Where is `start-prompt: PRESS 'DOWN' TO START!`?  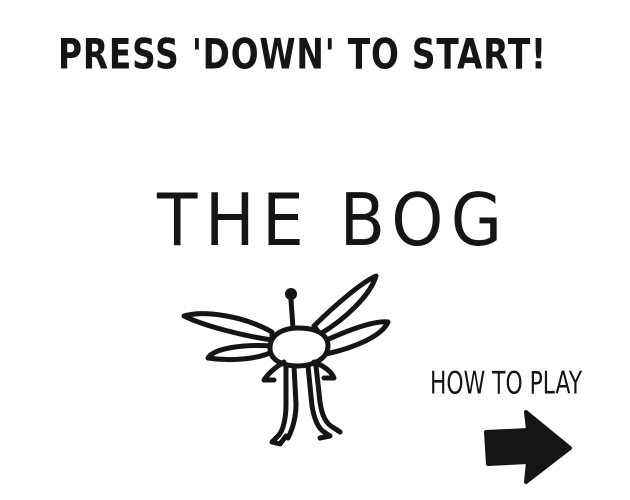 start-prompt: PRESS 'DOWN' TO START! is located at coordinates (302, 55).